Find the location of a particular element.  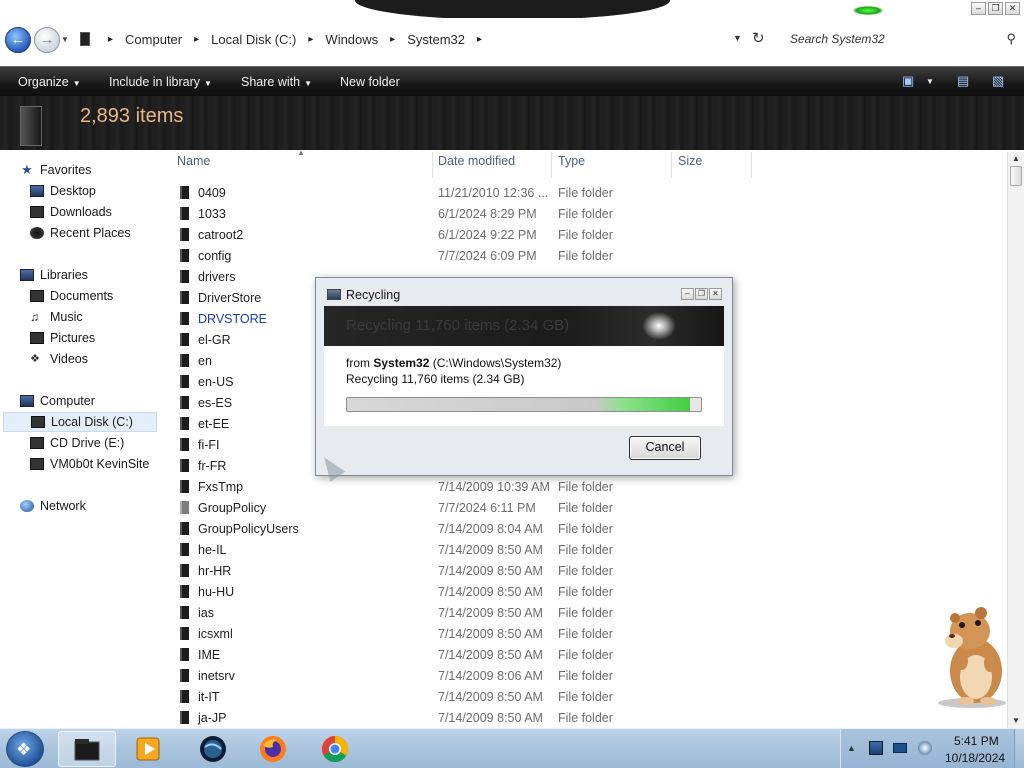

file-row: 0409 11/21/2010 12:36 ... File folder is located at coordinates (465, 192).